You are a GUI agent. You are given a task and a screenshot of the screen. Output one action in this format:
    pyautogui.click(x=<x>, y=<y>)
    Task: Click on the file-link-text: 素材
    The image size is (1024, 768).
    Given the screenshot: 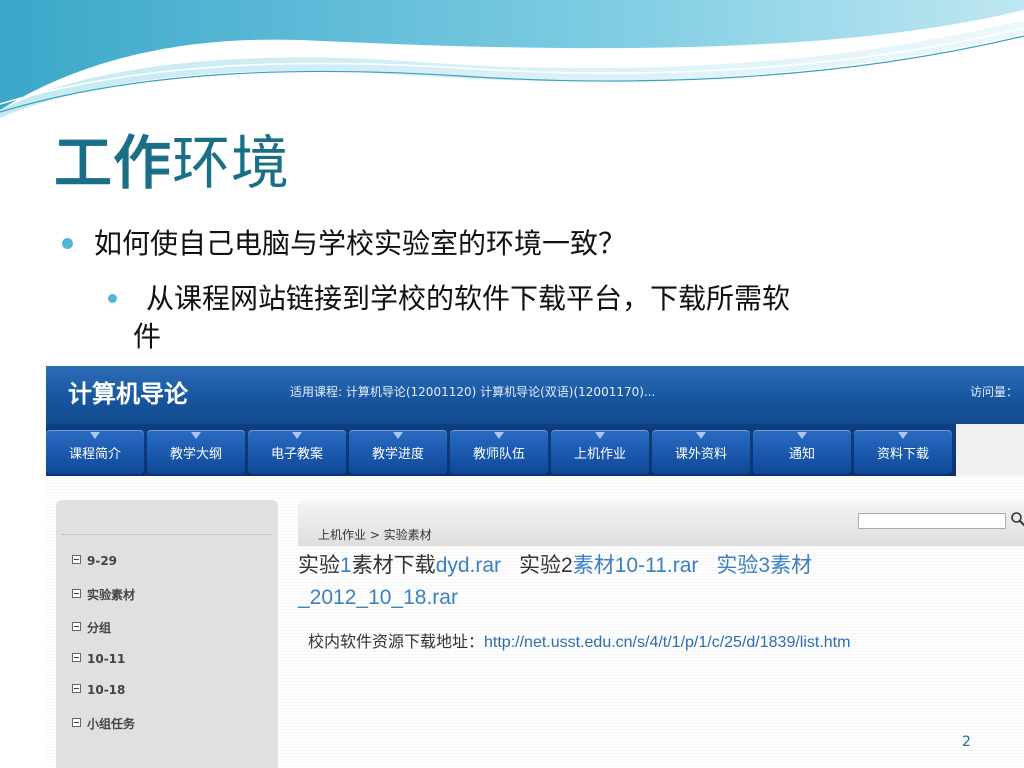 What is the action you would take?
    pyautogui.click(x=791, y=565)
    